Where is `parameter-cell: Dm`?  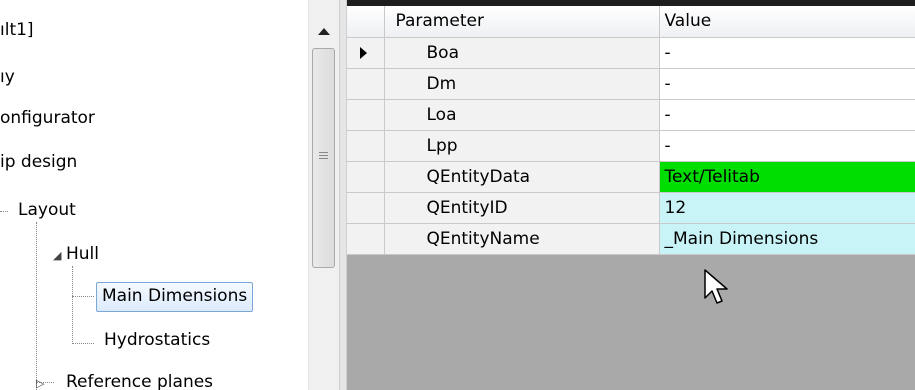 parameter-cell: Dm is located at coordinates (522, 84).